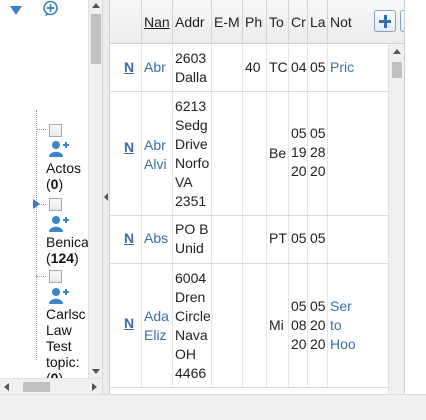 The height and width of the screenshot is (420, 426). What do you see at coordinates (62, 258) in the screenshot?
I see `count-value: 124` at bounding box center [62, 258].